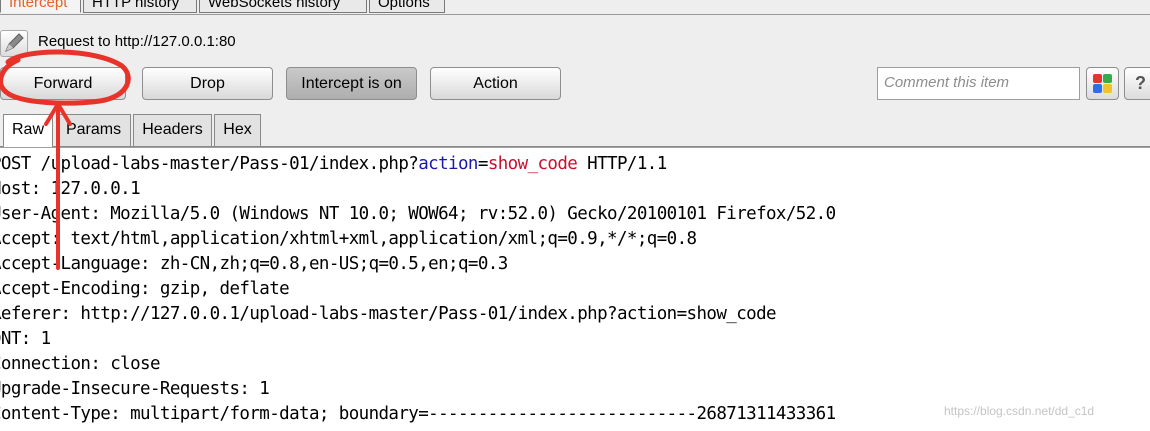  I want to click on tab-http-history-label: HTTP history, so click(136, 5).